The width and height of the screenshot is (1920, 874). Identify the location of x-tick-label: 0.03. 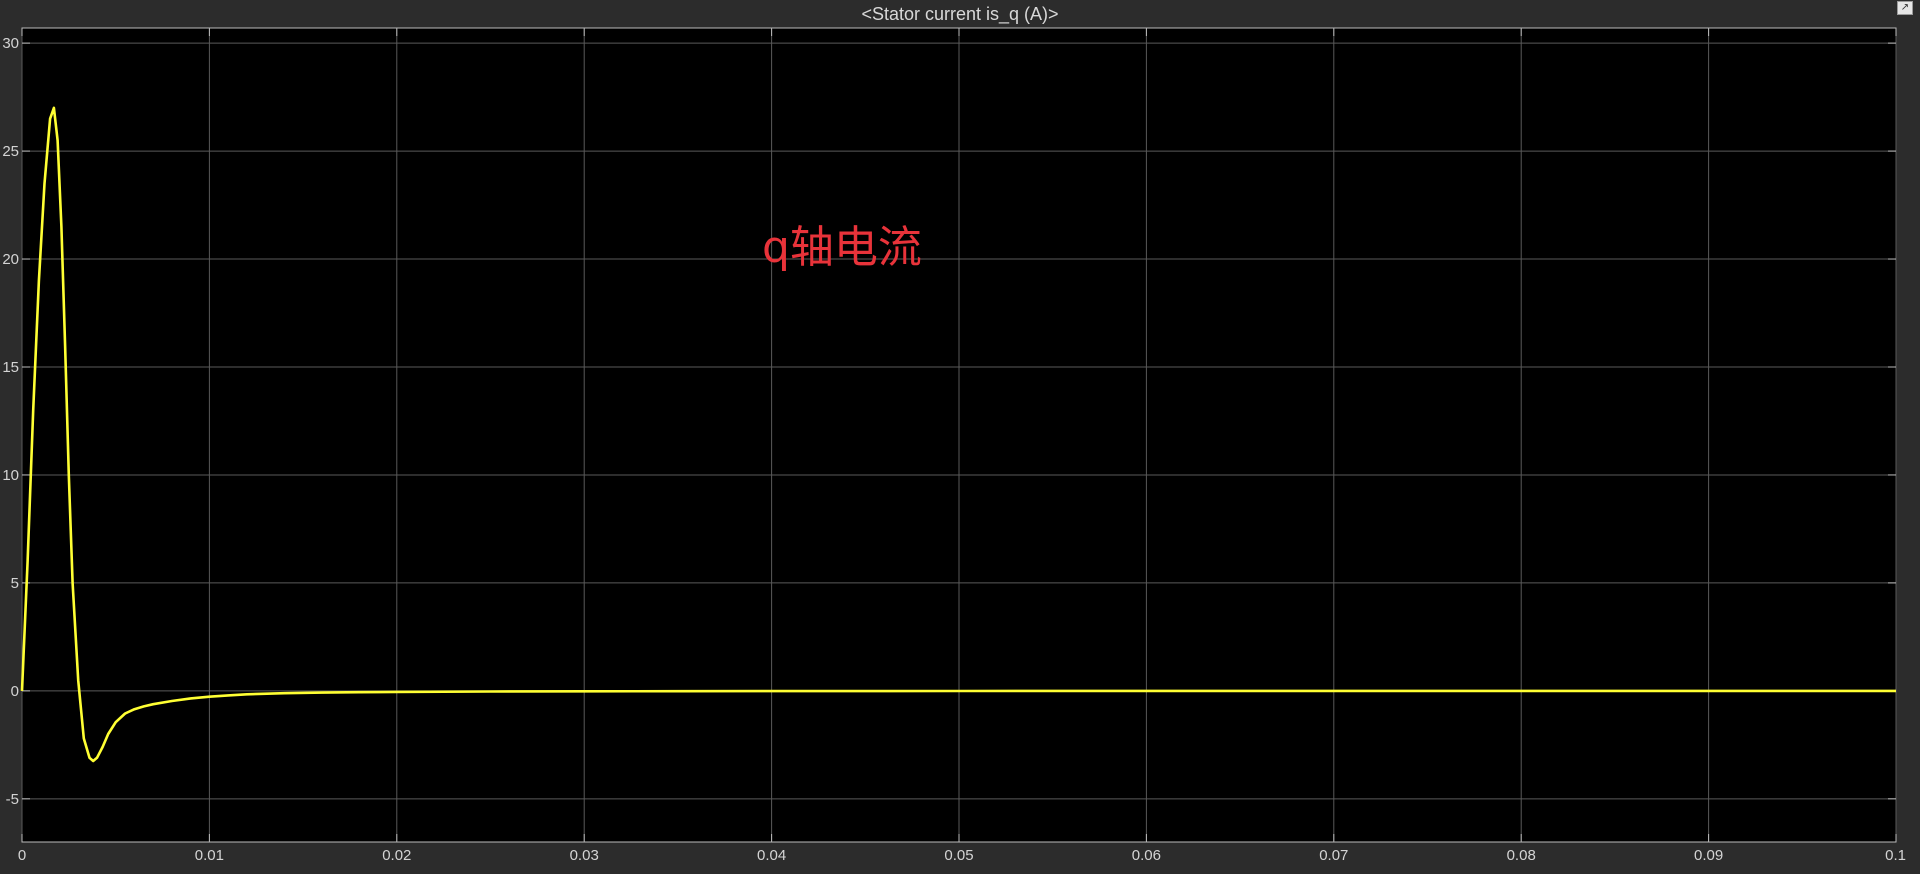
(584, 855).